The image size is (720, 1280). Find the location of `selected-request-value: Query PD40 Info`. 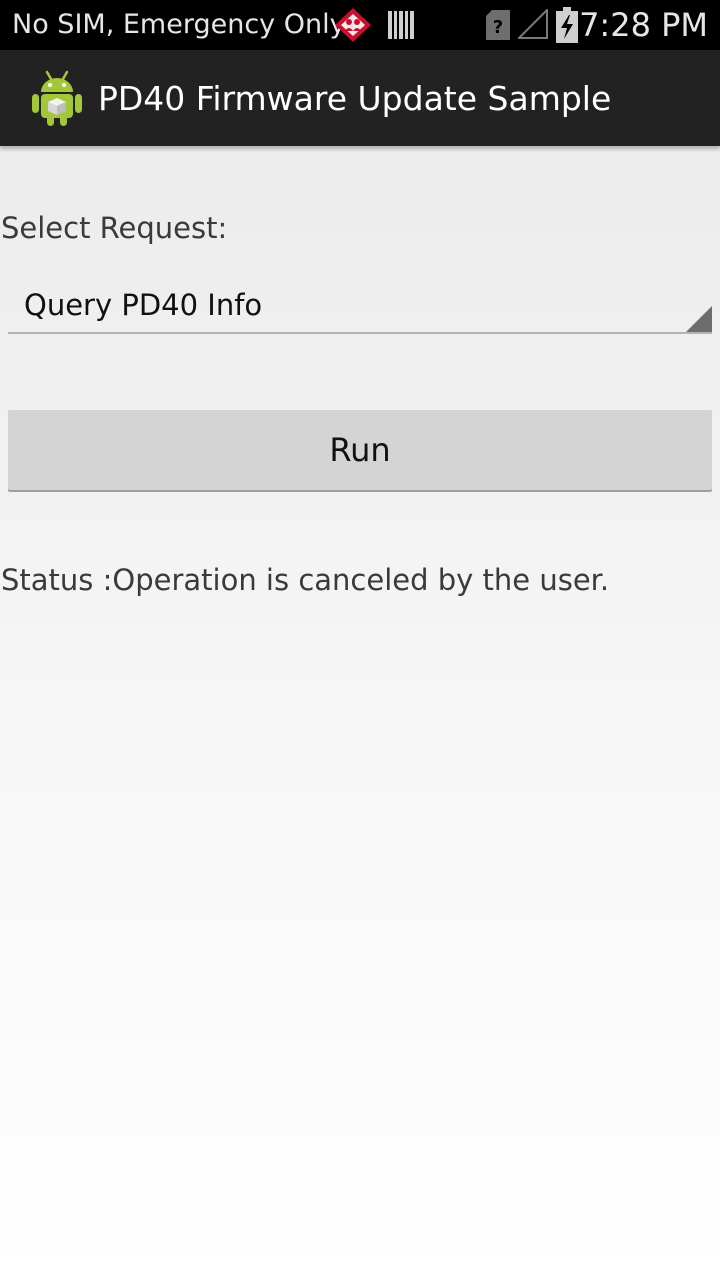

selected-request-value: Query PD40 Info is located at coordinates (143, 305).